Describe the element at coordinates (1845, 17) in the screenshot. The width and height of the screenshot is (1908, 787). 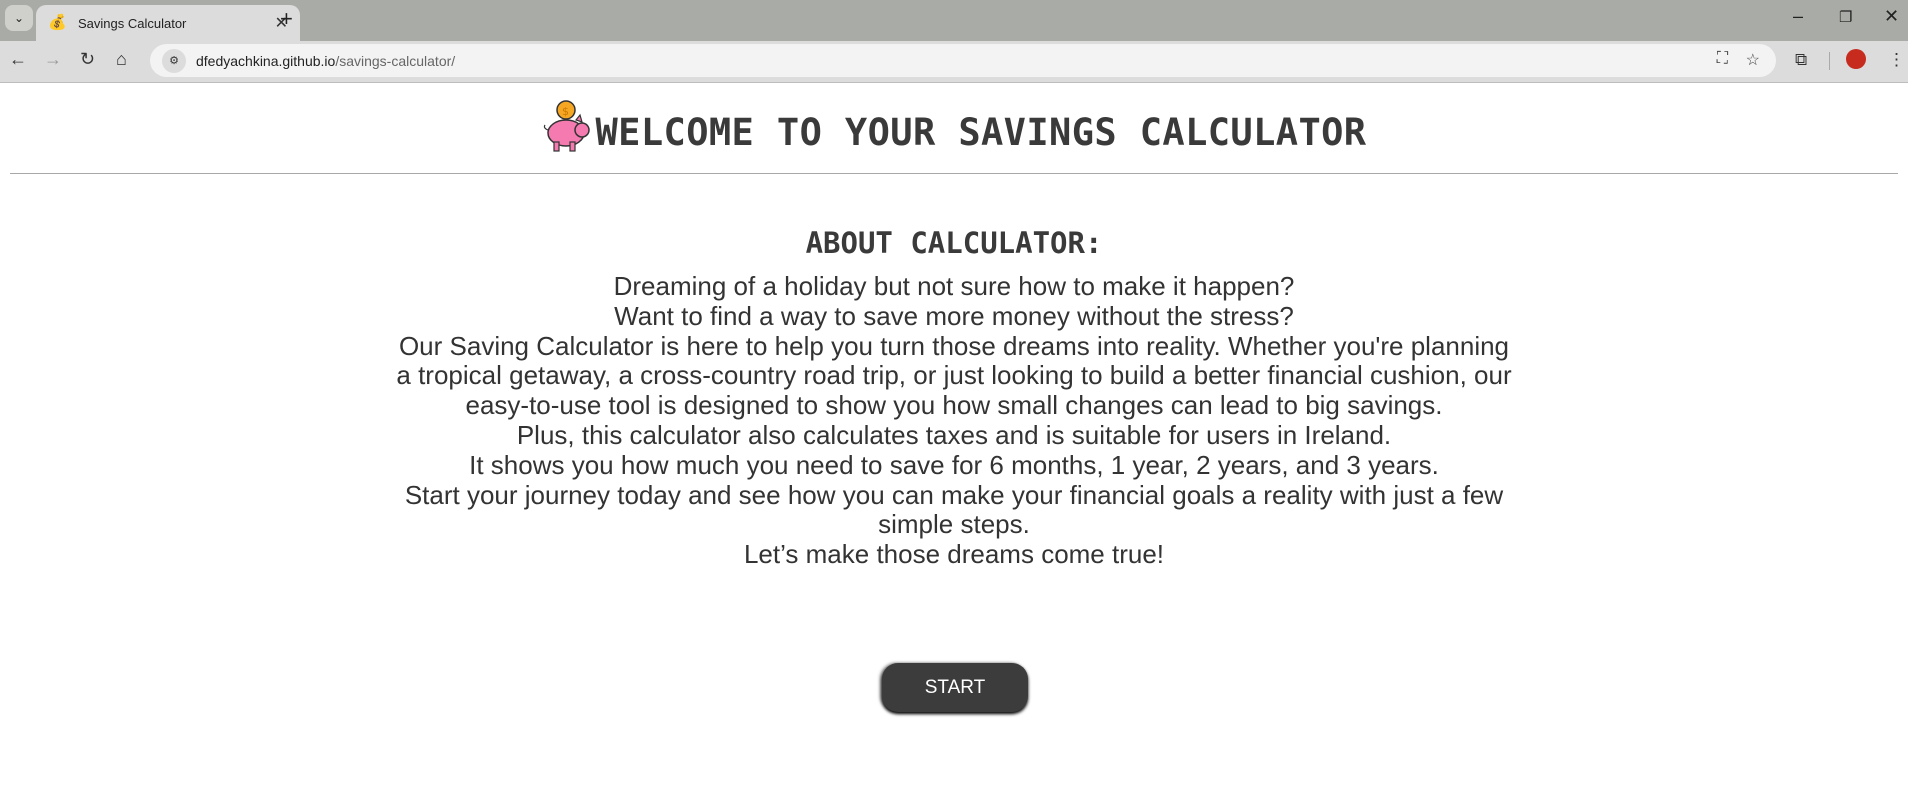
I see `restore-icon: ❐` at that location.